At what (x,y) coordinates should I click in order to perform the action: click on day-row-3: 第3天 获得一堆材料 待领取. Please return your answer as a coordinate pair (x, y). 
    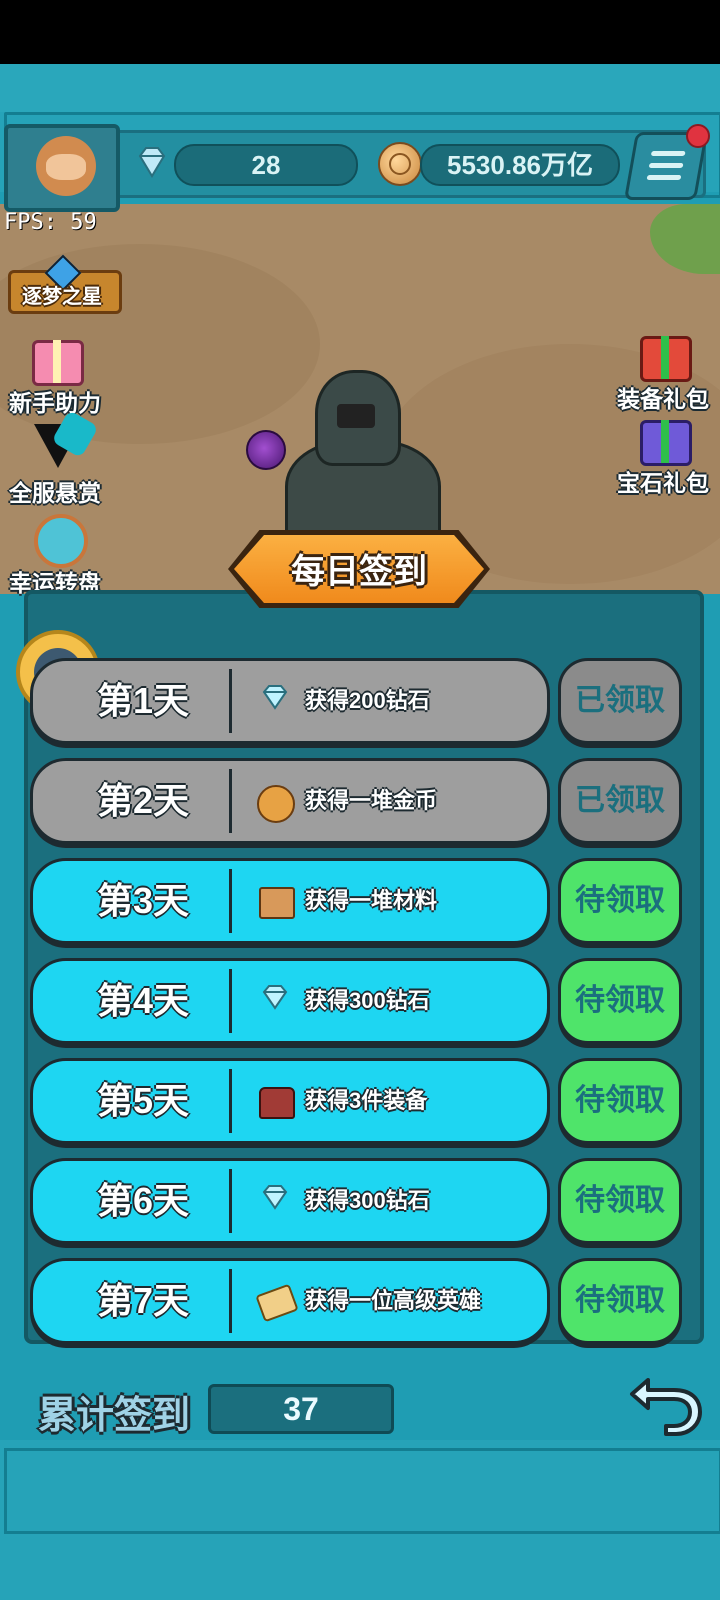
    Looking at the image, I should click on (356, 901).